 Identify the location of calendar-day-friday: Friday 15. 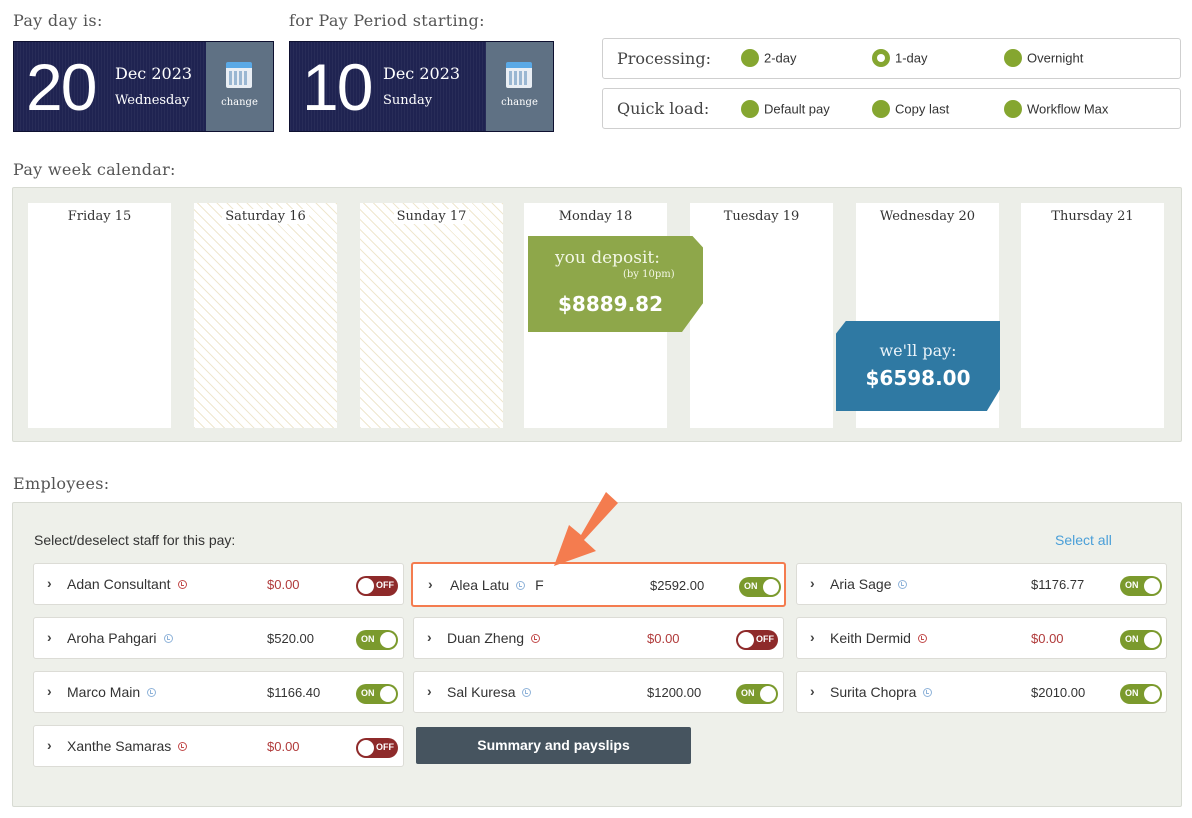
(99, 315).